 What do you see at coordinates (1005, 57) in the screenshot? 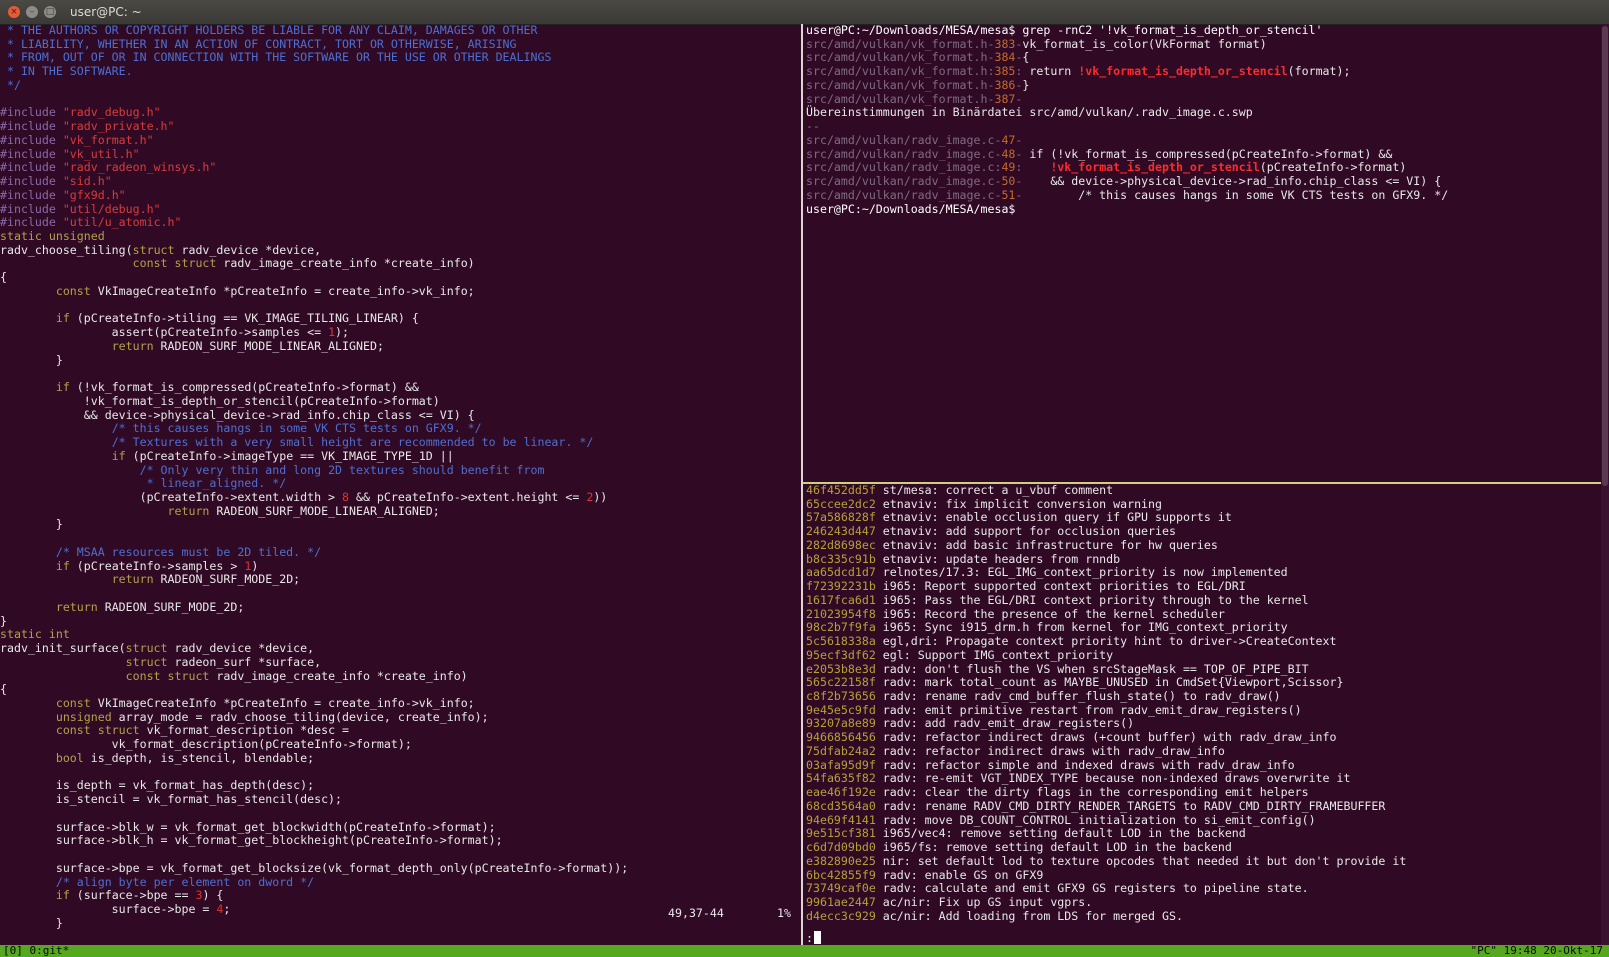
I see `grep-token: 384` at bounding box center [1005, 57].